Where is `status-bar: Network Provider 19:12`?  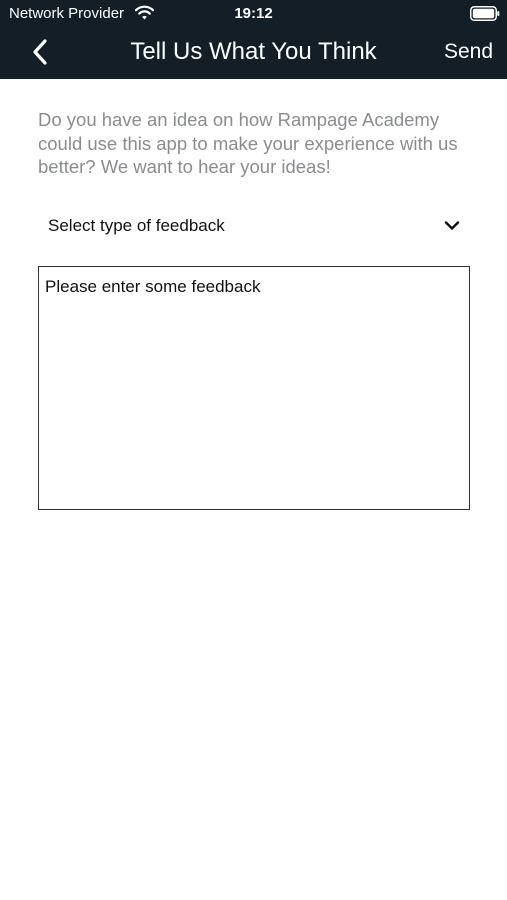
status-bar: Network Provider 19:12 is located at coordinates (253, 14).